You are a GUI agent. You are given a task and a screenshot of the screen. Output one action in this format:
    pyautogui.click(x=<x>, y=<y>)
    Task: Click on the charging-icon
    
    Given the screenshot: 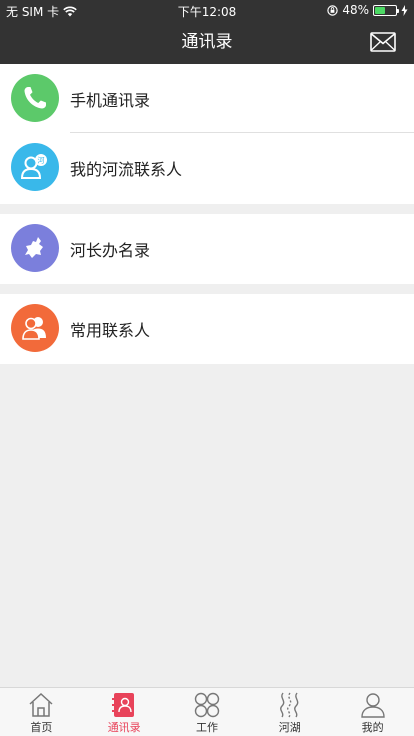 What is the action you would take?
    pyautogui.click(x=404, y=10)
    